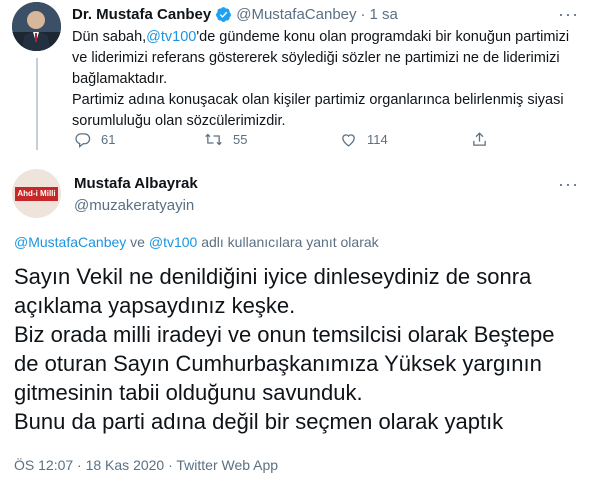  I want to click on author-handle: @MustafaCanbey, so click(296, 14).